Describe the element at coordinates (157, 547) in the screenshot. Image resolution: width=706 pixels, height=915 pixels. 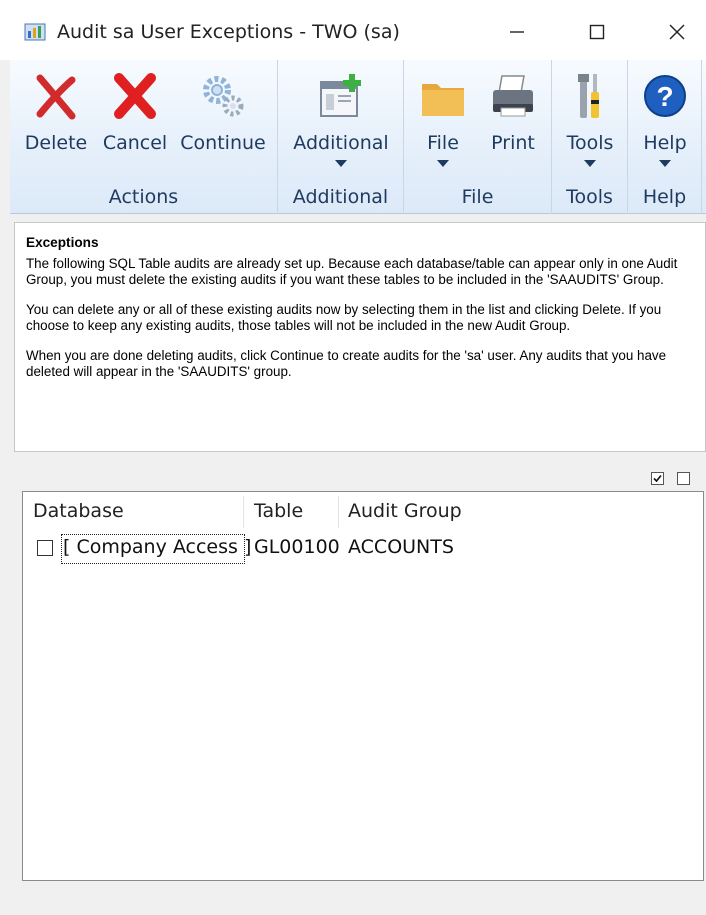
I see `row-database: [ Company Access ]` at that location.